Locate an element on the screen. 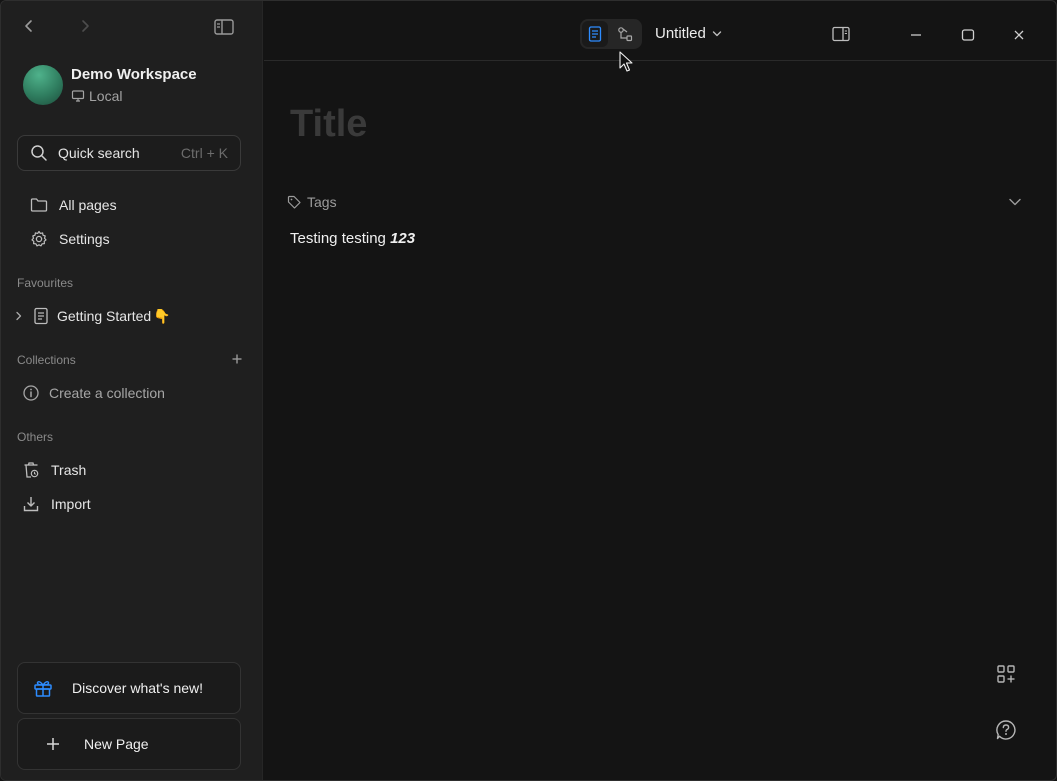 The height and width of the screenshot is (781, 1057). help-icon is located at coordinates (1006, 730).